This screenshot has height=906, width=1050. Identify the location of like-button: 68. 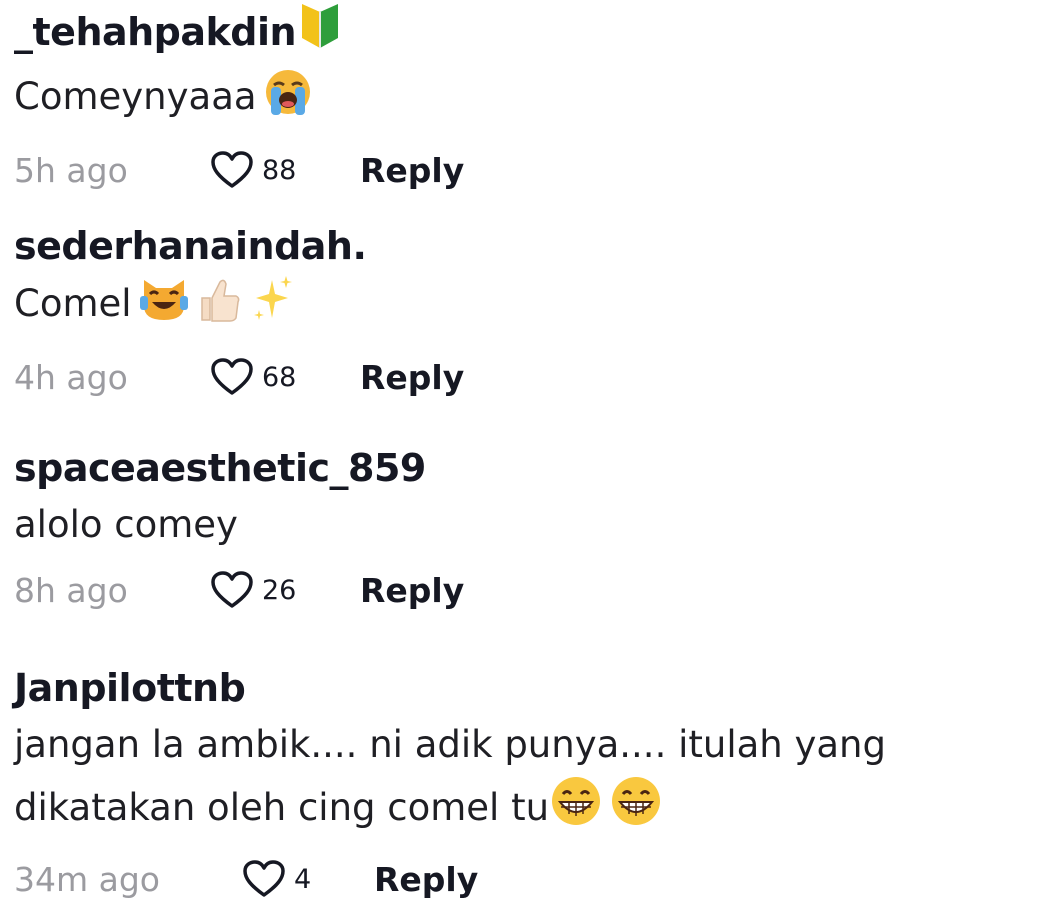
(285, 377).